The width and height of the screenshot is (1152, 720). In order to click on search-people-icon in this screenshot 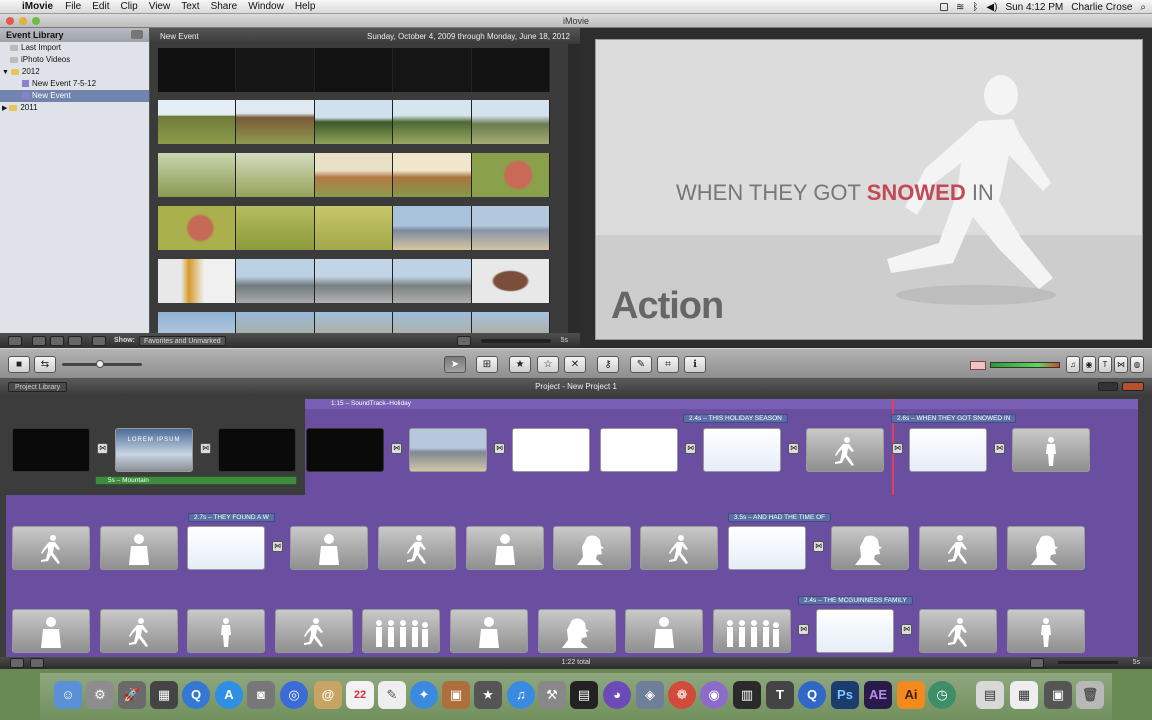, I will do `click(99, 340)`.